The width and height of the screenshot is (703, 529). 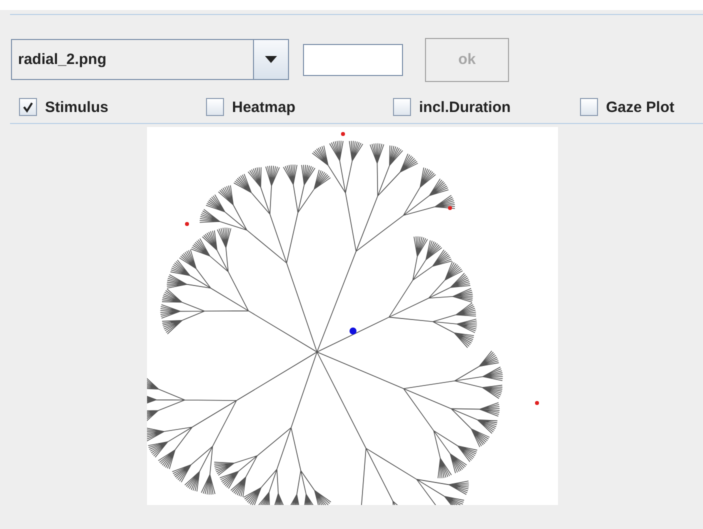 What do you see at coordinates (486, 107) in the screenshot?
I see `checkbox: incl.Duration` at bounding box center [486, 107].